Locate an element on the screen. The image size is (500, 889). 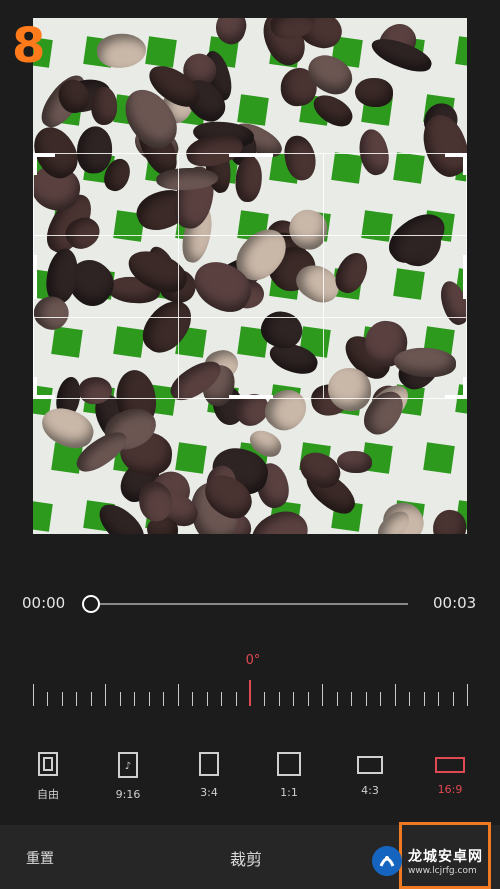
crop-handle-top is located at coordinates (251, 155).